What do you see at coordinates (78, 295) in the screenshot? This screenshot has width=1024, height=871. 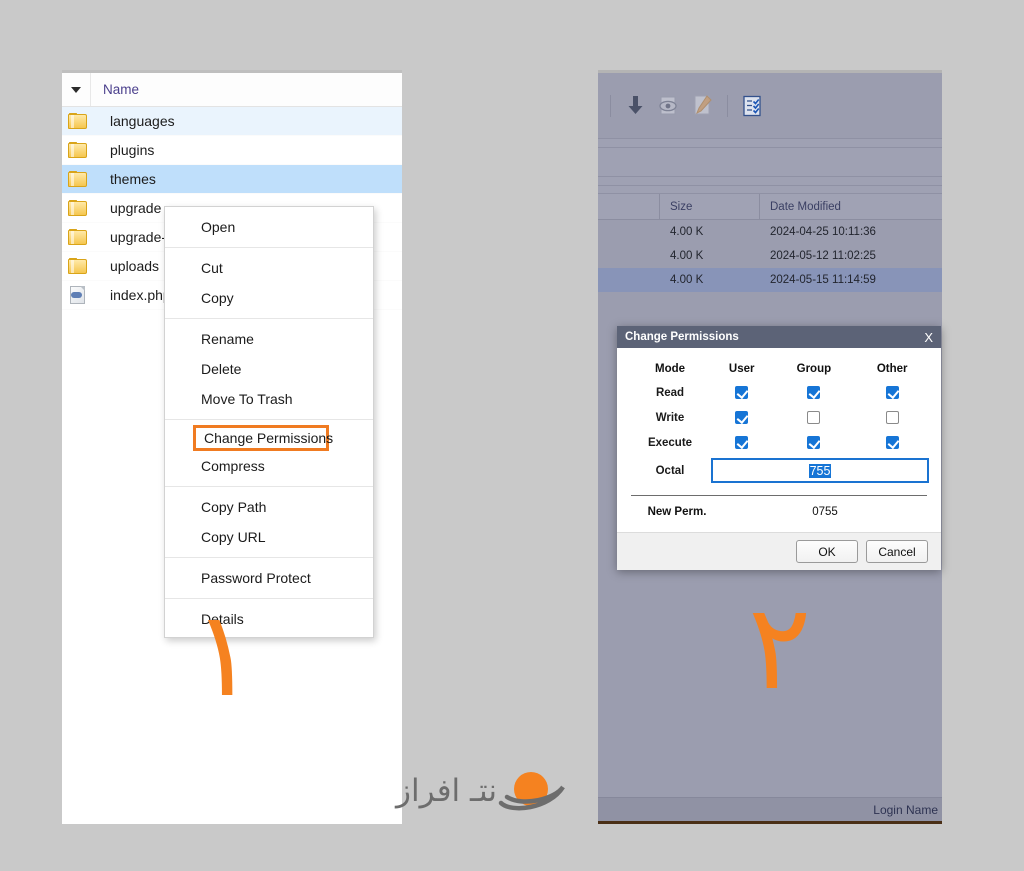 I see `php-file-icon` at bounding box center [78, 295].